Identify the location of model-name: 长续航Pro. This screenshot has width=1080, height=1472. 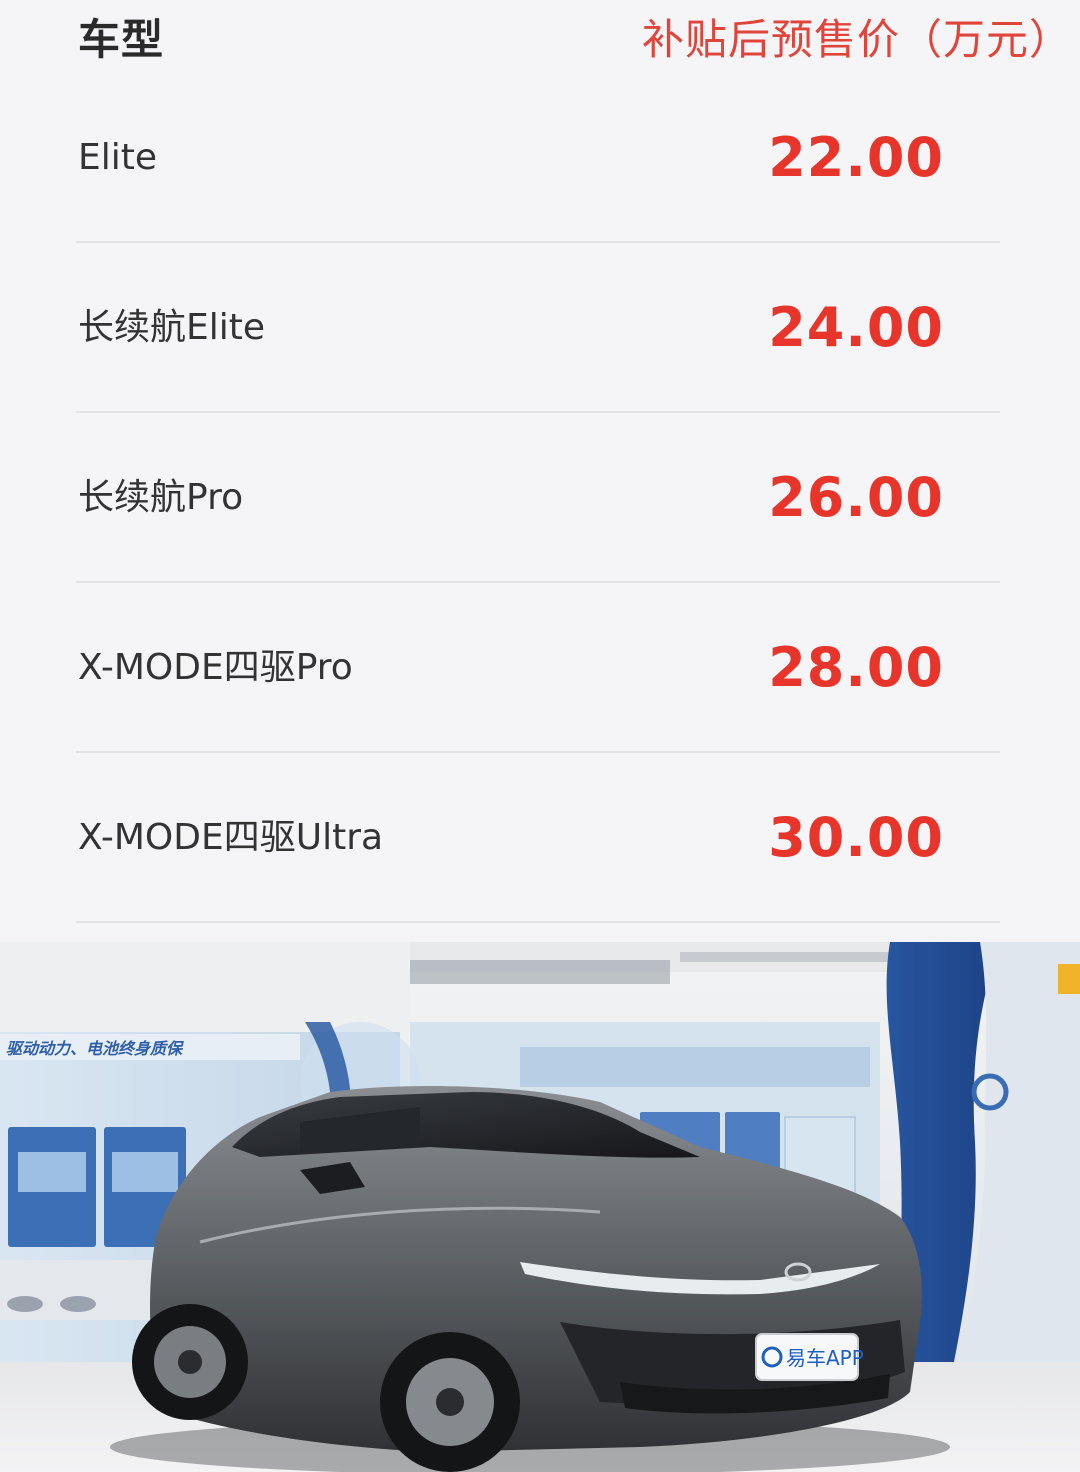
(161, 497).